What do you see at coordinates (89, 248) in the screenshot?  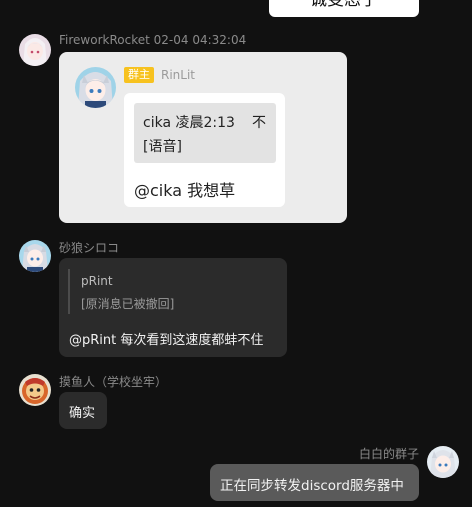 I see `sender-shiroko: 砂狼シロコ` at bounding box center [89, 248].